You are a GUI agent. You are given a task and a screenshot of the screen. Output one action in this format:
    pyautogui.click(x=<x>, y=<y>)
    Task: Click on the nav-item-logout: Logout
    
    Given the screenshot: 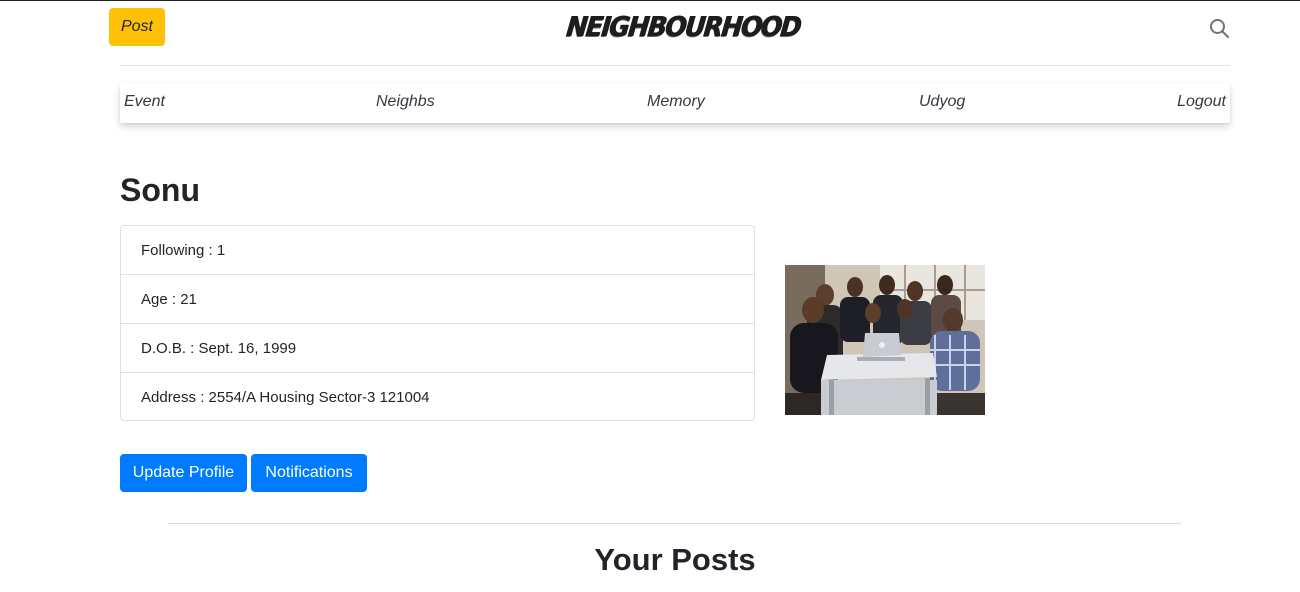 What is the action you would take?
    pyautogui.click(x=1201, y=102)
    